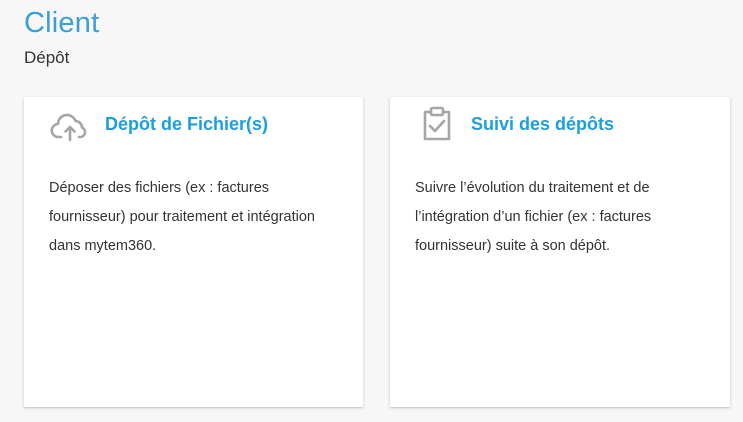  I want to click on page-subtitle: Dépôt, so click(47, 57).